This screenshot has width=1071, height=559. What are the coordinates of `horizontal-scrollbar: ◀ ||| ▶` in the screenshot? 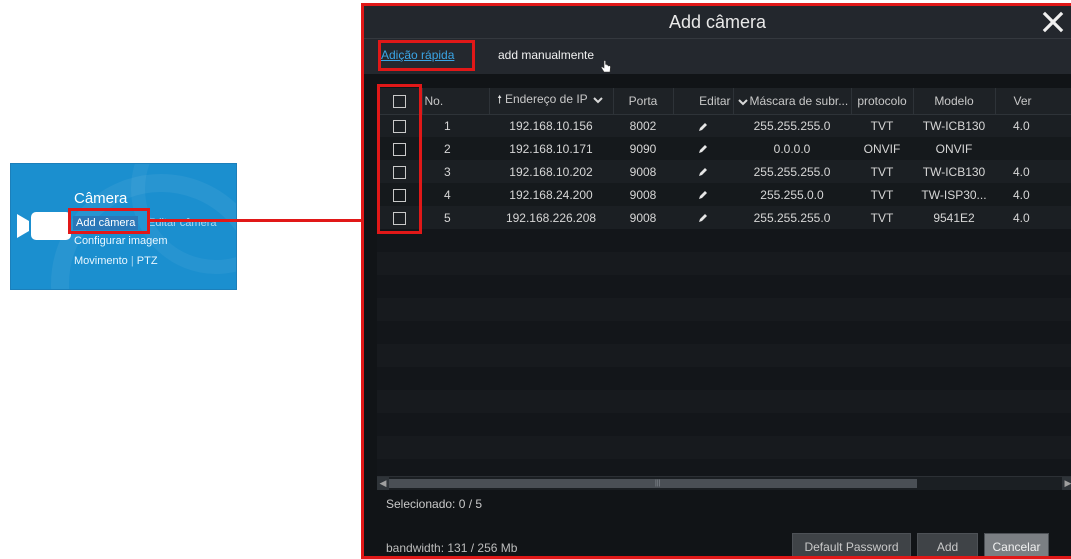 It's located at (724, 483).